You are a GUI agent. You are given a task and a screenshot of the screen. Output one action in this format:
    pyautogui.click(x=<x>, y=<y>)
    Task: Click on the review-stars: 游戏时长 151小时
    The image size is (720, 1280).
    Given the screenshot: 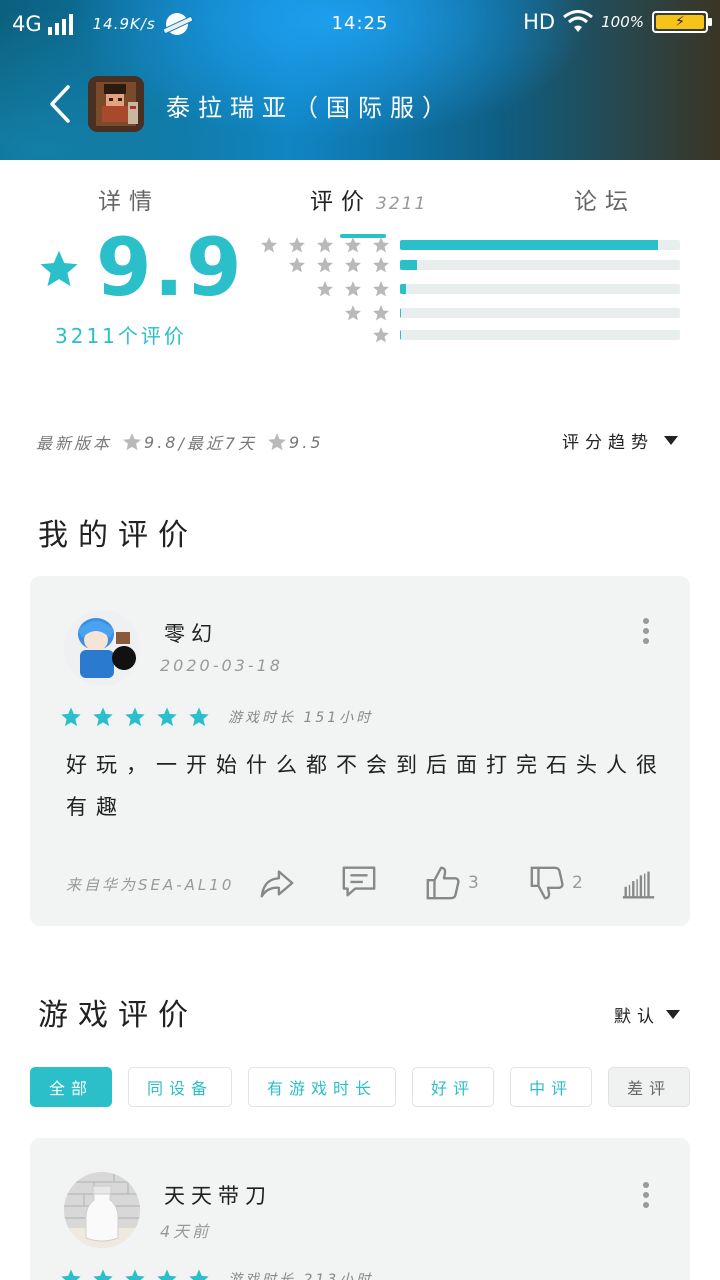 What is the action you would take?
    pyautogui.click(x=216, y=717)
    